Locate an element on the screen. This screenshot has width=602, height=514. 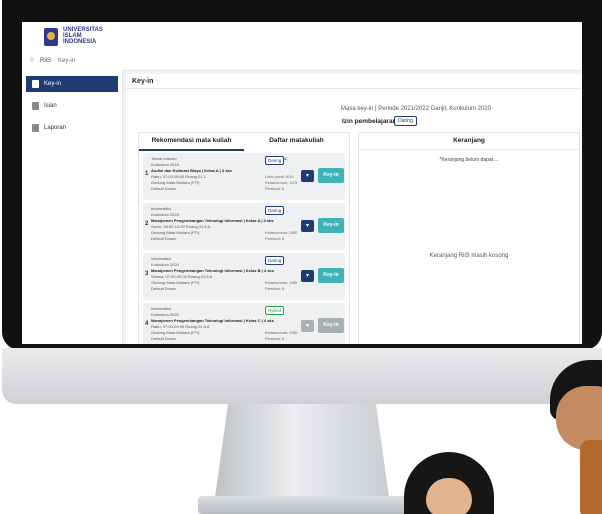
app-header: UNIVERSITAS ISLAM INDONESIA is located at coordinates (302, 37).